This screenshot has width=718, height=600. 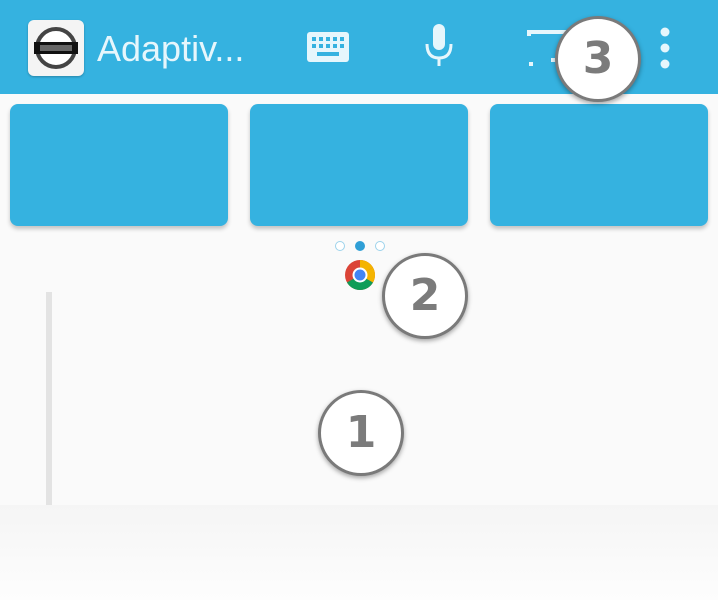 I want to click on more-vert-icon, so click(x=665, y=48).